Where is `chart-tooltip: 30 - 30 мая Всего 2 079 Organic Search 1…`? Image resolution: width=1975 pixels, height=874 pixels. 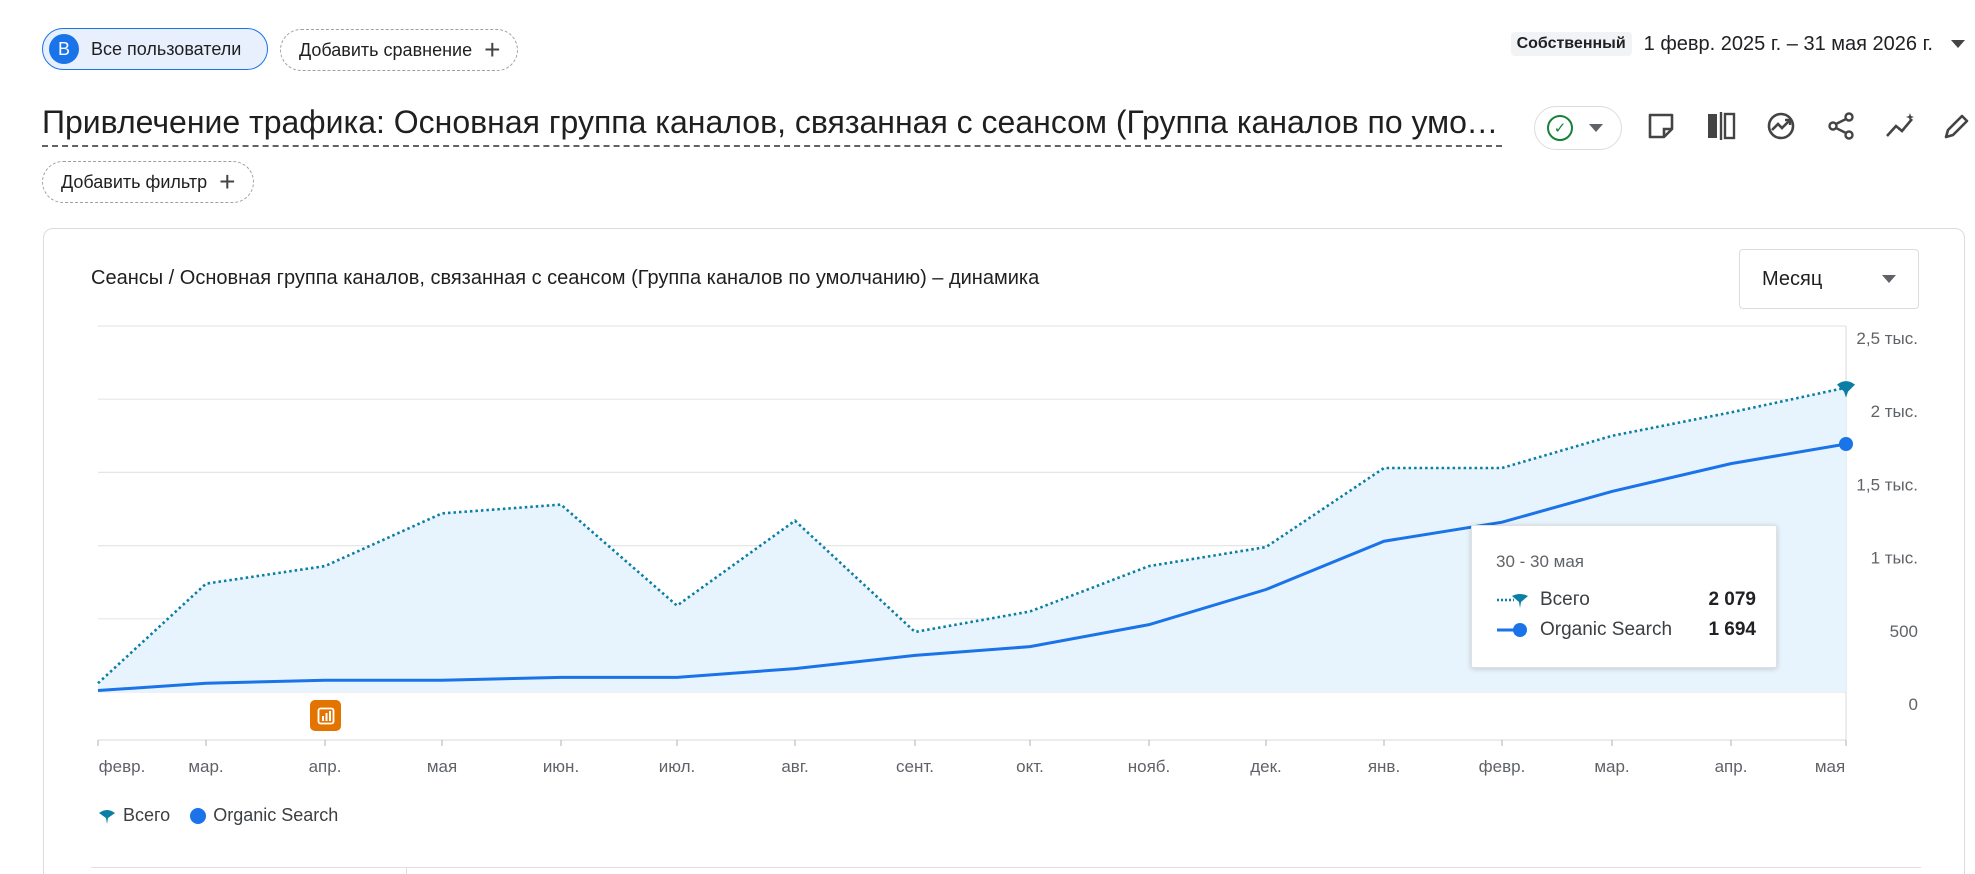
chart-tooltip: 30 - 30 мая Всего 2 079 Organic Search 1… is located at coordinates (1624, 596).